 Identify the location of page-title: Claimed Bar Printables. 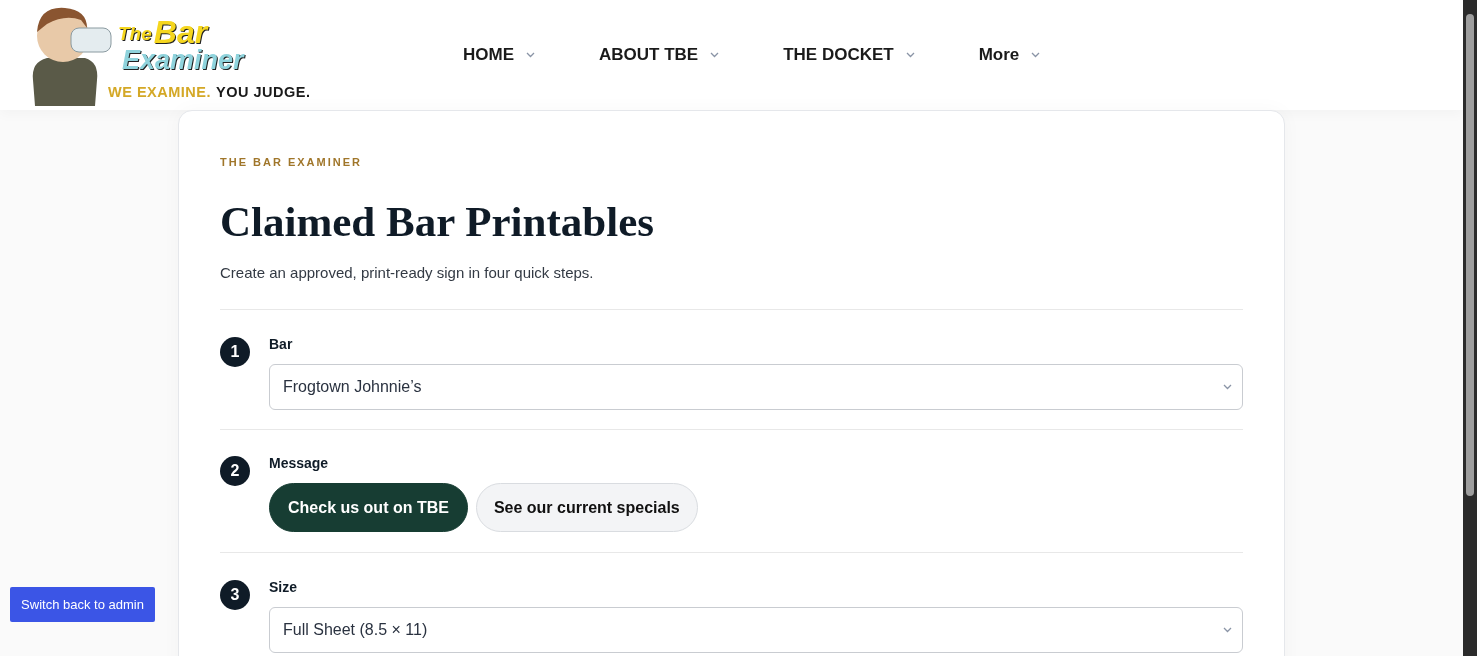
(437, 222).